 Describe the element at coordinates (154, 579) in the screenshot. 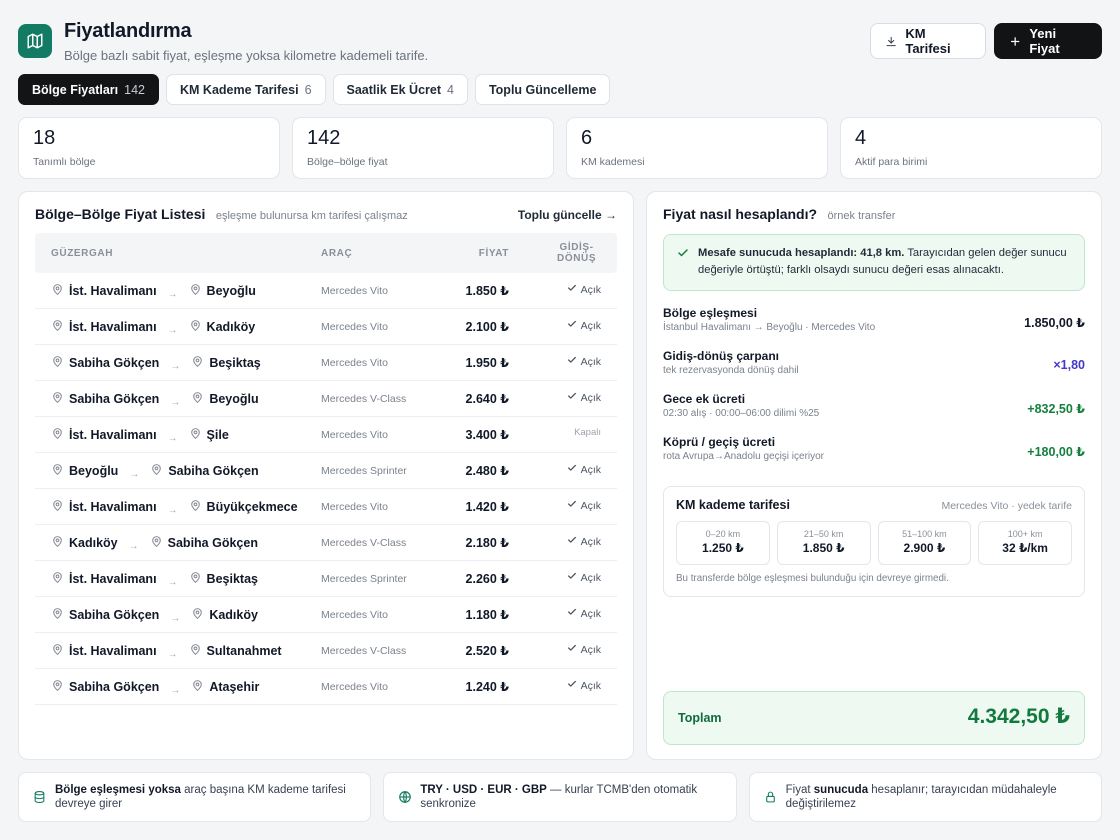

I see `route-cell: İst. Havalimanı → Beşiktaş` at that location.